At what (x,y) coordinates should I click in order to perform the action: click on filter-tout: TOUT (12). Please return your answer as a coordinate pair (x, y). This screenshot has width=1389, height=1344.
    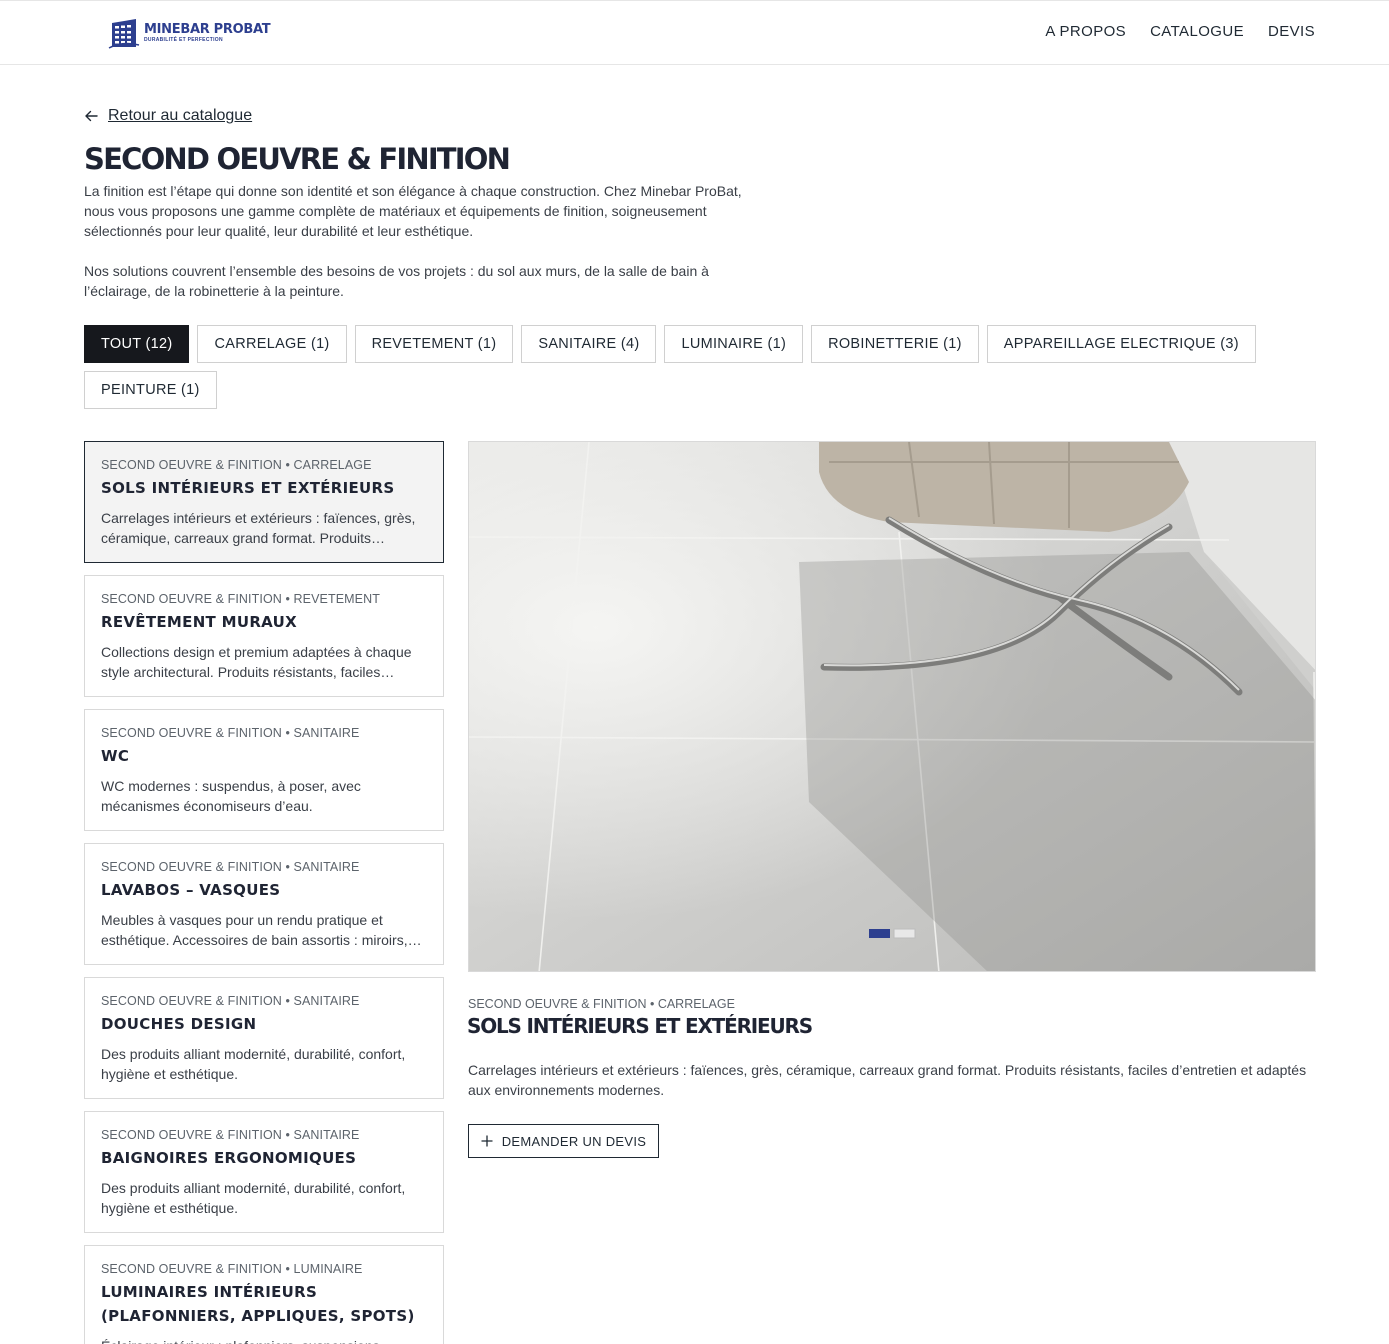
    Looking at the image, I should click on (137, 344).